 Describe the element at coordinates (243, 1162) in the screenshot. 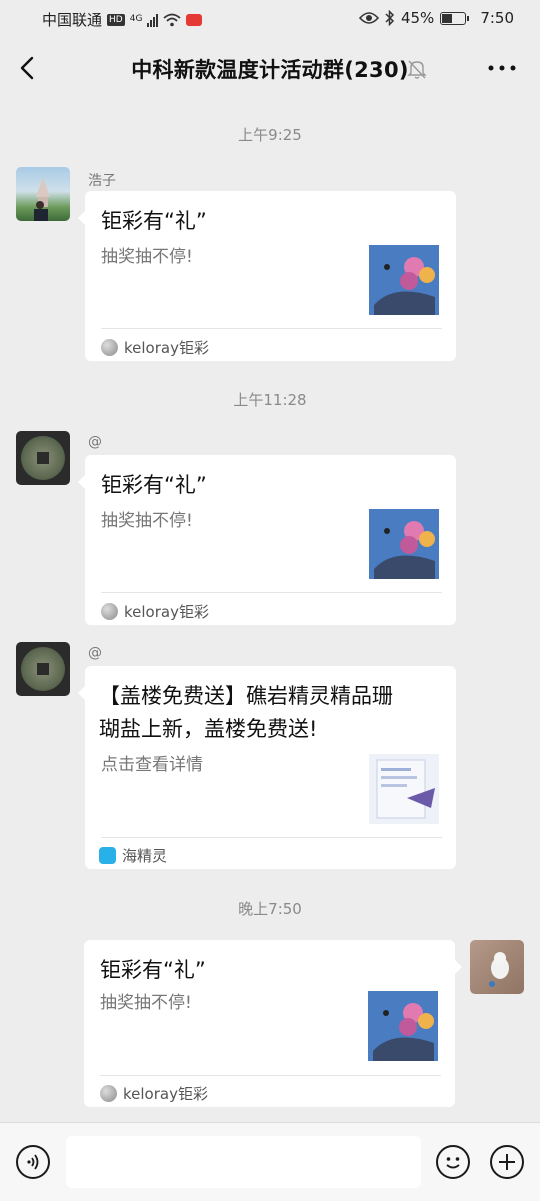

I see `message-input` at that location.